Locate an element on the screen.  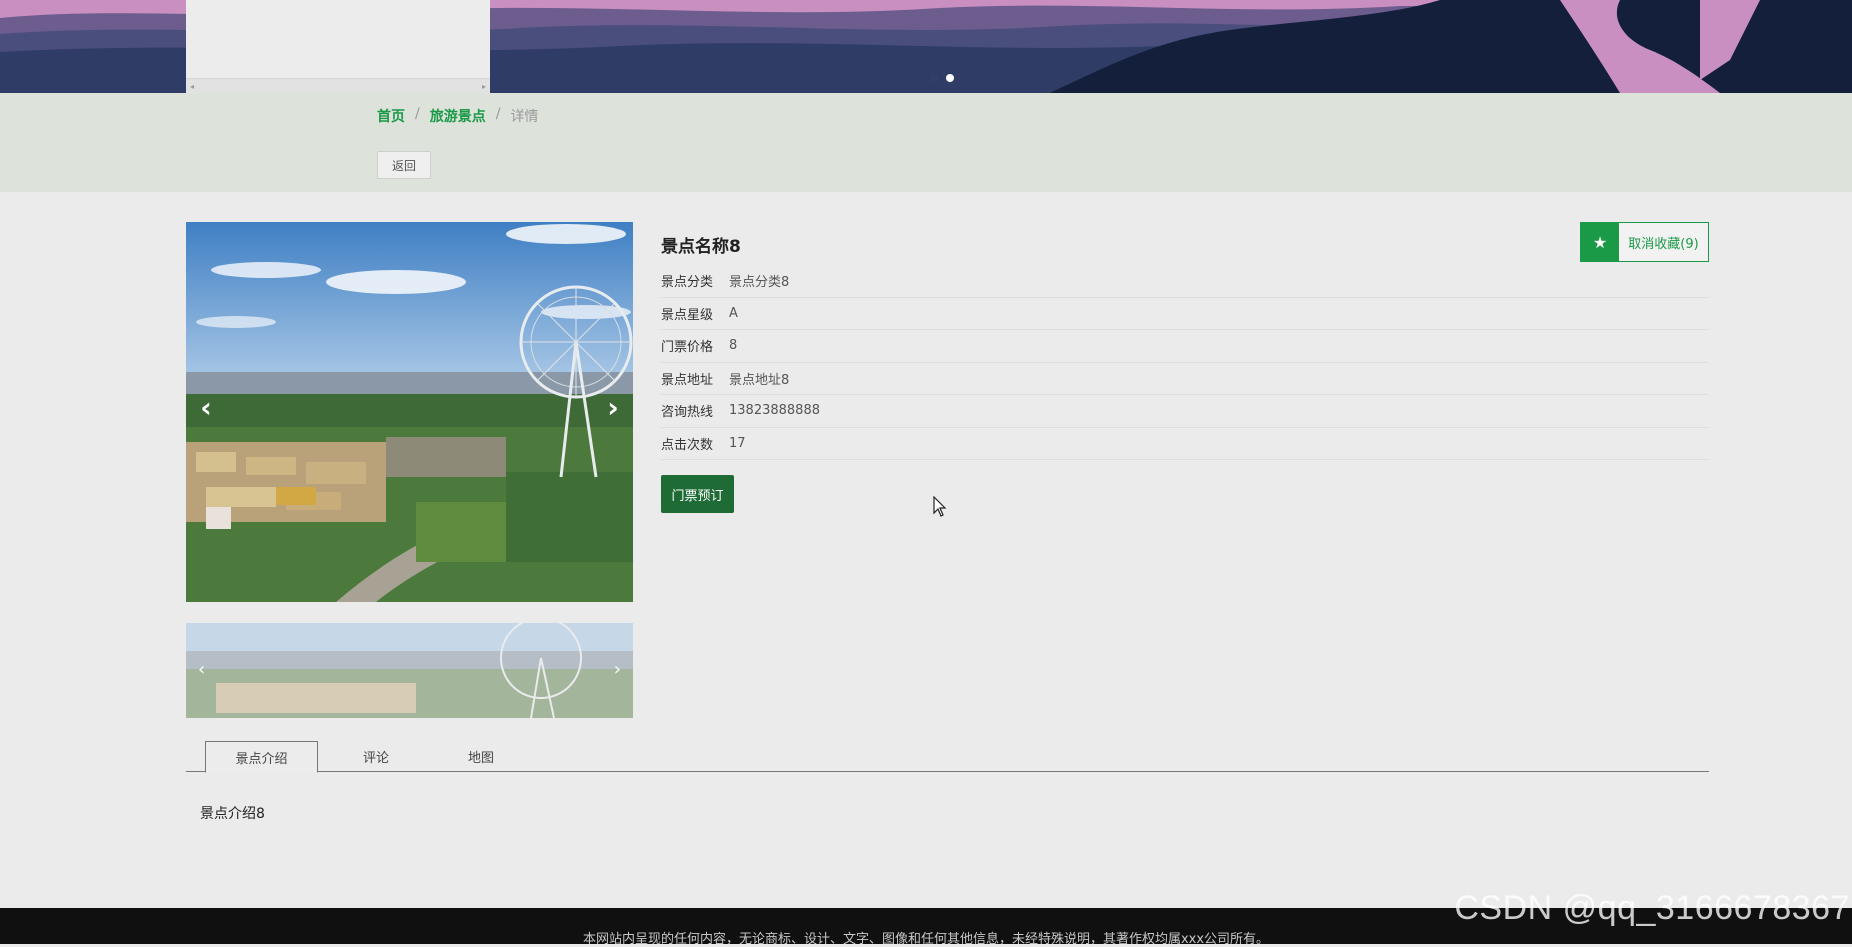
detail-tabs: 景点介绍 评论 地图 is located at coordinates (947, 757).